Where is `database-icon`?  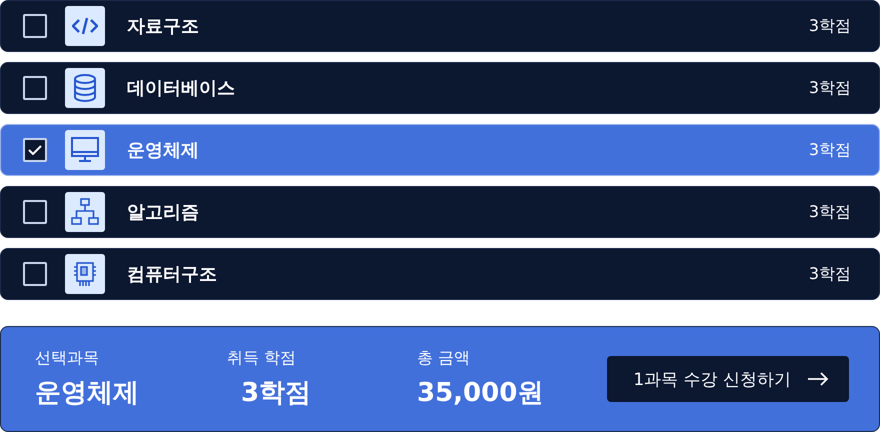 database-icon is located at coordinates (85, 88).